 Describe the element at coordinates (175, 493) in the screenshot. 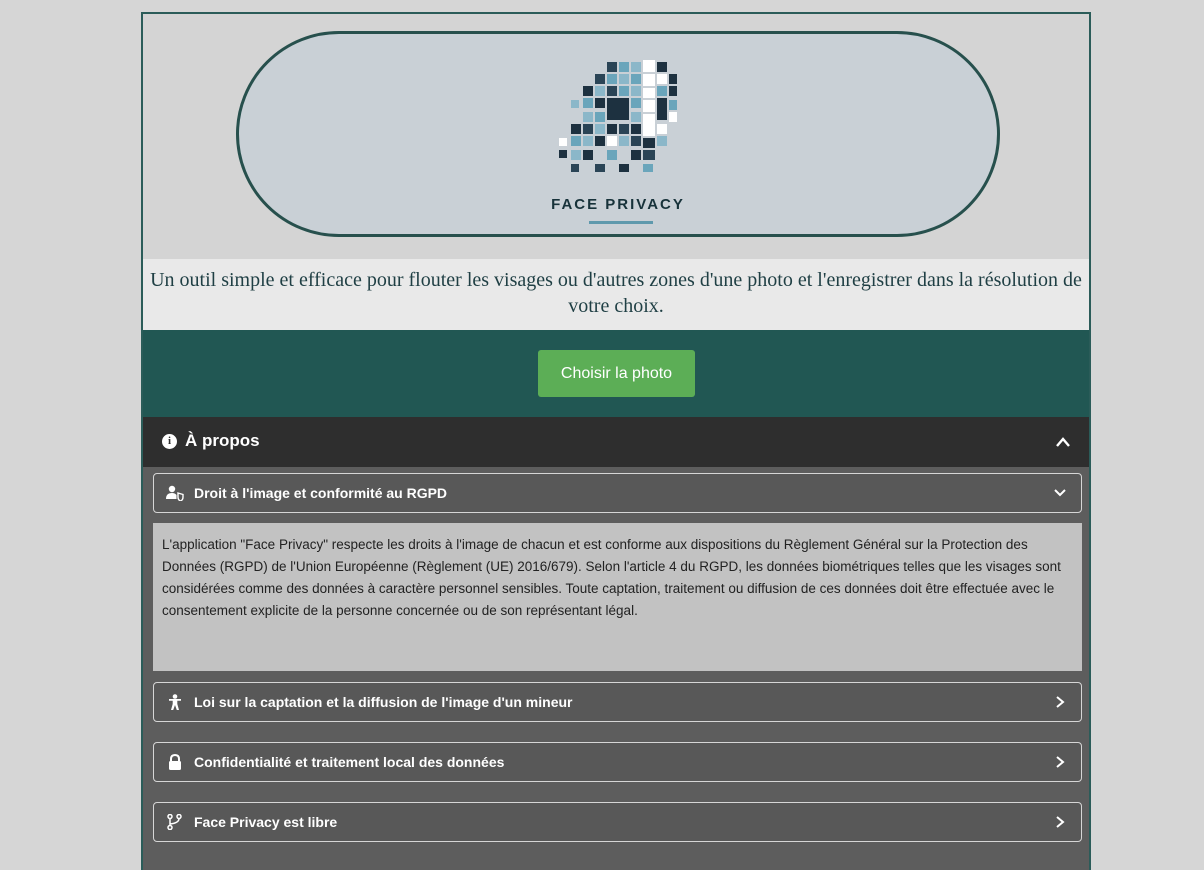

I see `user-shield-icon` at that location.